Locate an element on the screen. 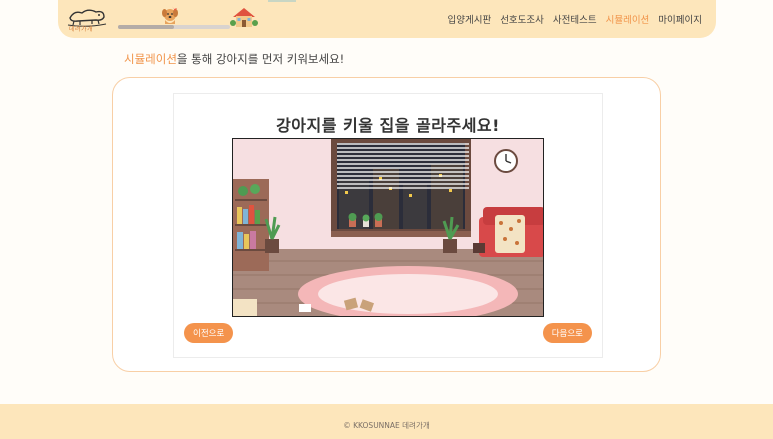 The image size is (773, 439). nav-item-pre-test: 사전테스트 is located at coordinates (575, 19).